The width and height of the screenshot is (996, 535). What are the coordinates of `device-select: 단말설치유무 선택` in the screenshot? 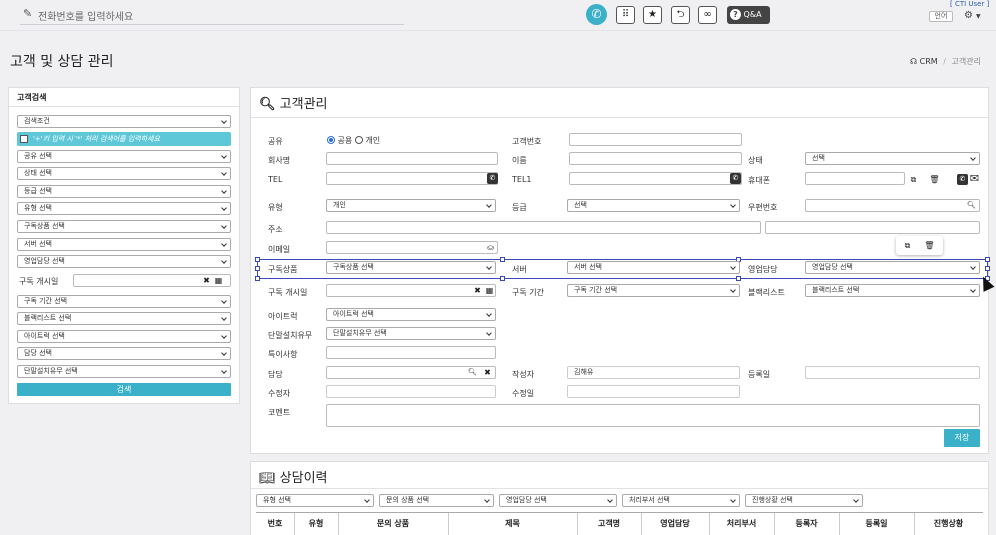 It's located at (411, 333).